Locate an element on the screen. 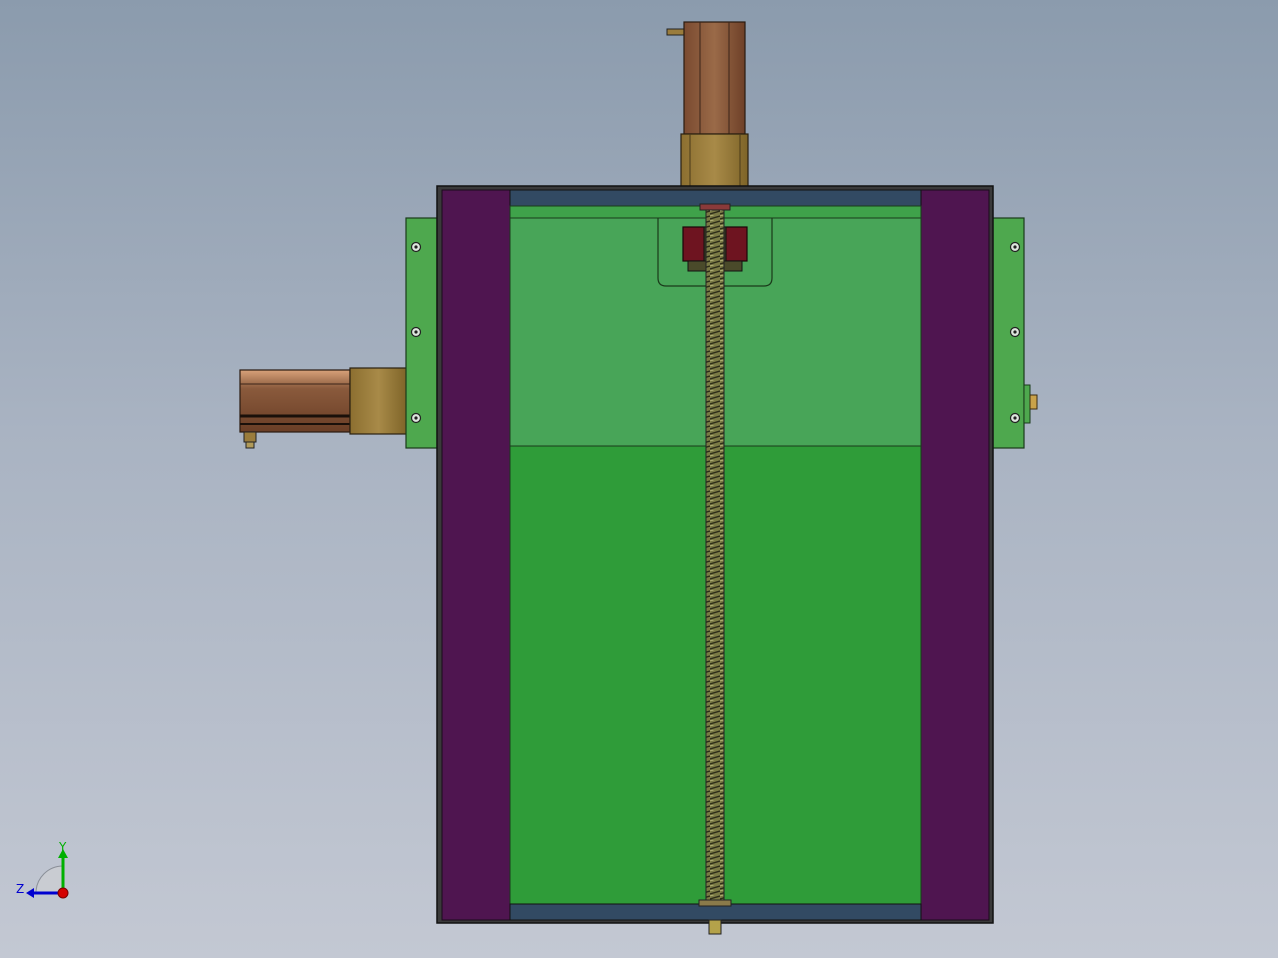  right-side-rail is located at coordinates (955, 555).